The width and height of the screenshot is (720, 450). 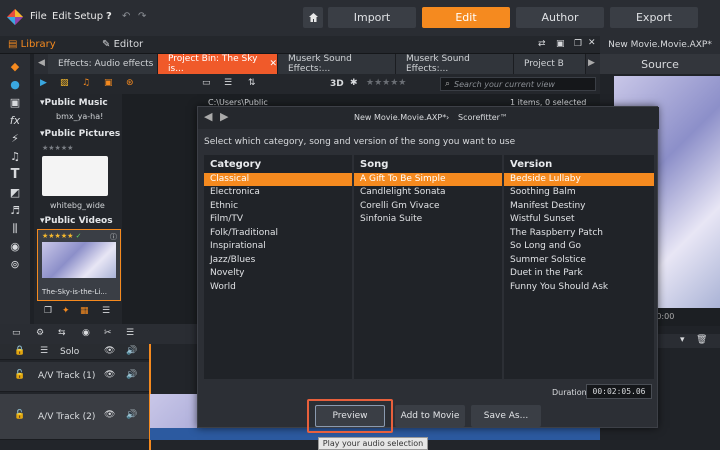 What do you see at coordinates (579, 206) in the screenshot?
I see `version-item: Manifest Destiny` at bounding box center [579, 206].